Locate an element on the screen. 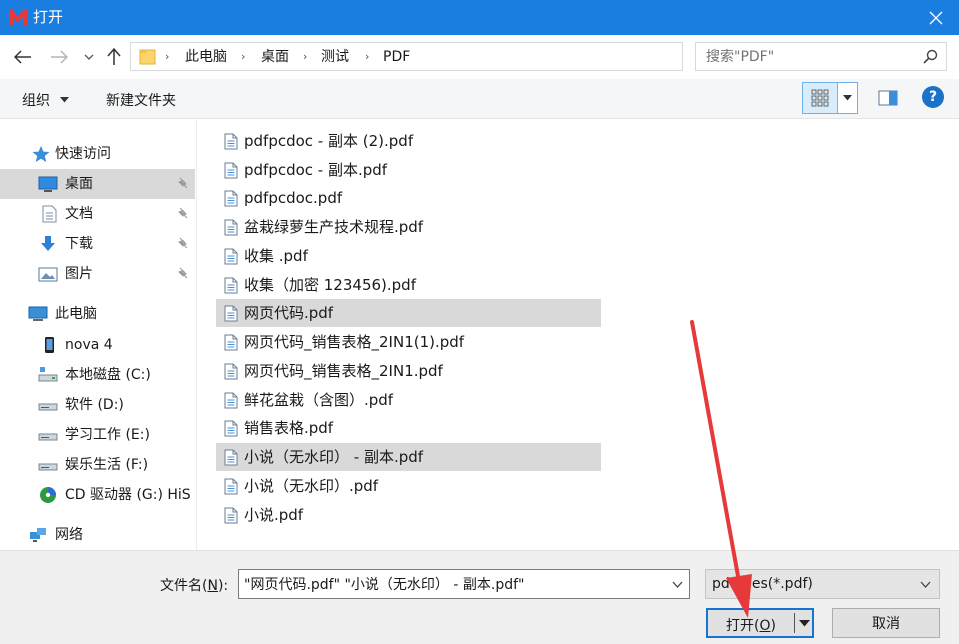  forward-button is located at coordinates (59, 57).